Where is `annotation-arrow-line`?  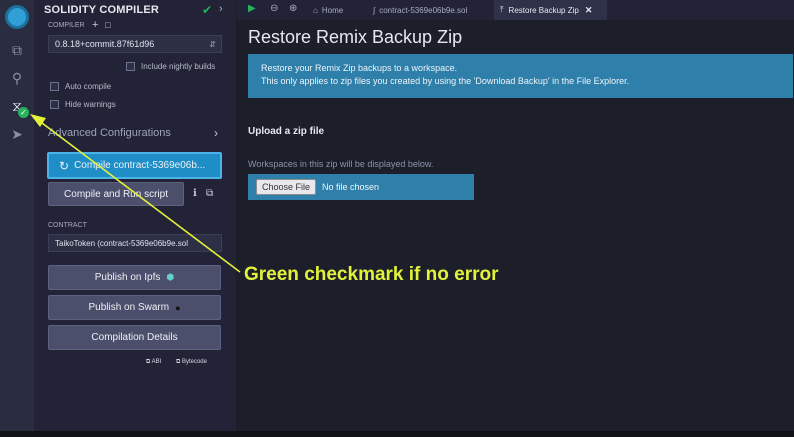
annotation-arrow-line is located at coordinates (139, 196).